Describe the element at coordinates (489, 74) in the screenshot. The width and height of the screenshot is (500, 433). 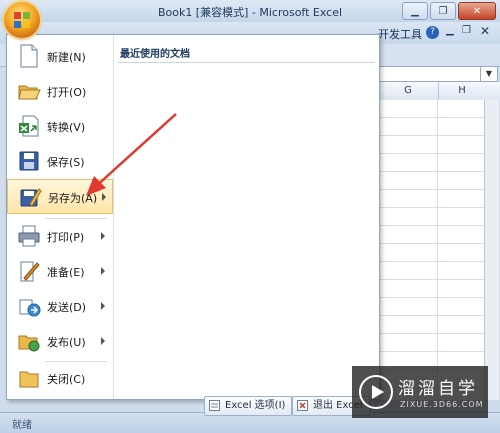
I see `formula-expand-button: ▼` at that location.